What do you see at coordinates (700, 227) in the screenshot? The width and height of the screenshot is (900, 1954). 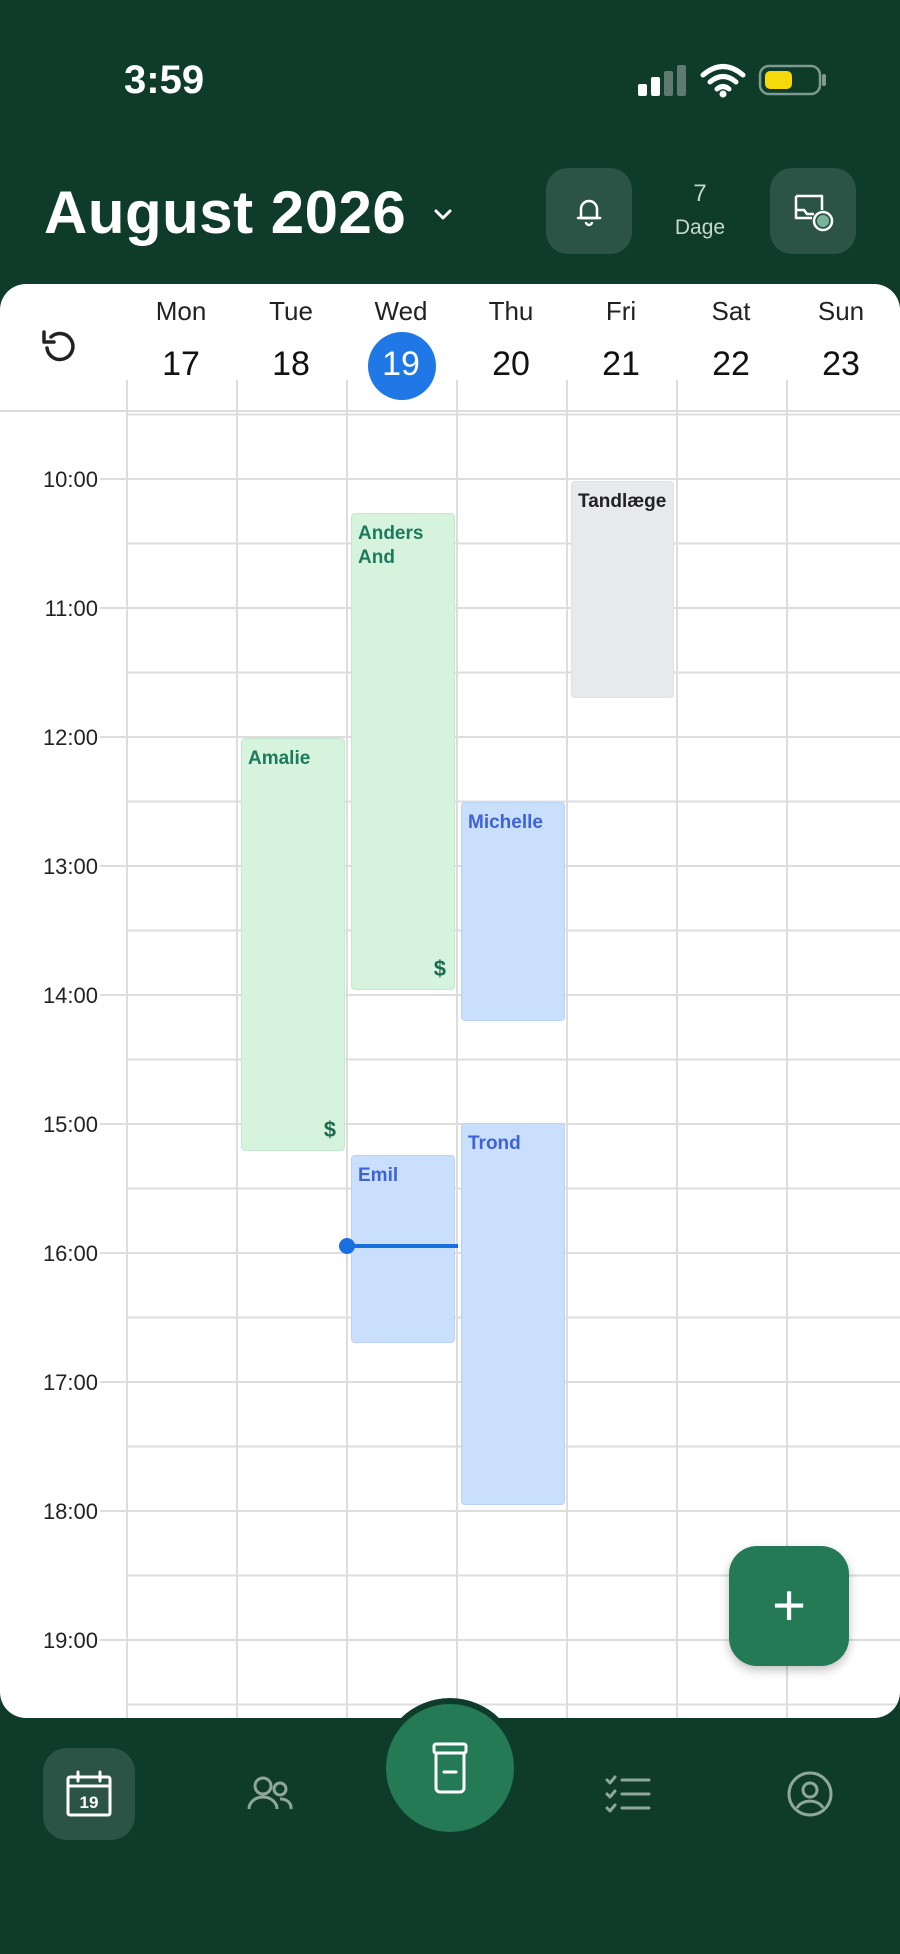 I see `days-label: Dage` at bounding box center [700, 227].